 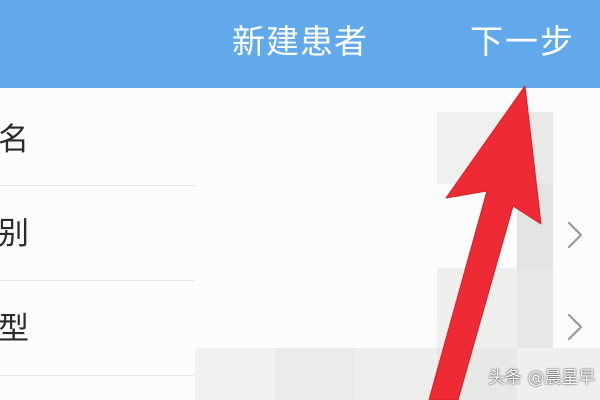 I want to click on red-arrow-annotation, so click(x=485, y=242).